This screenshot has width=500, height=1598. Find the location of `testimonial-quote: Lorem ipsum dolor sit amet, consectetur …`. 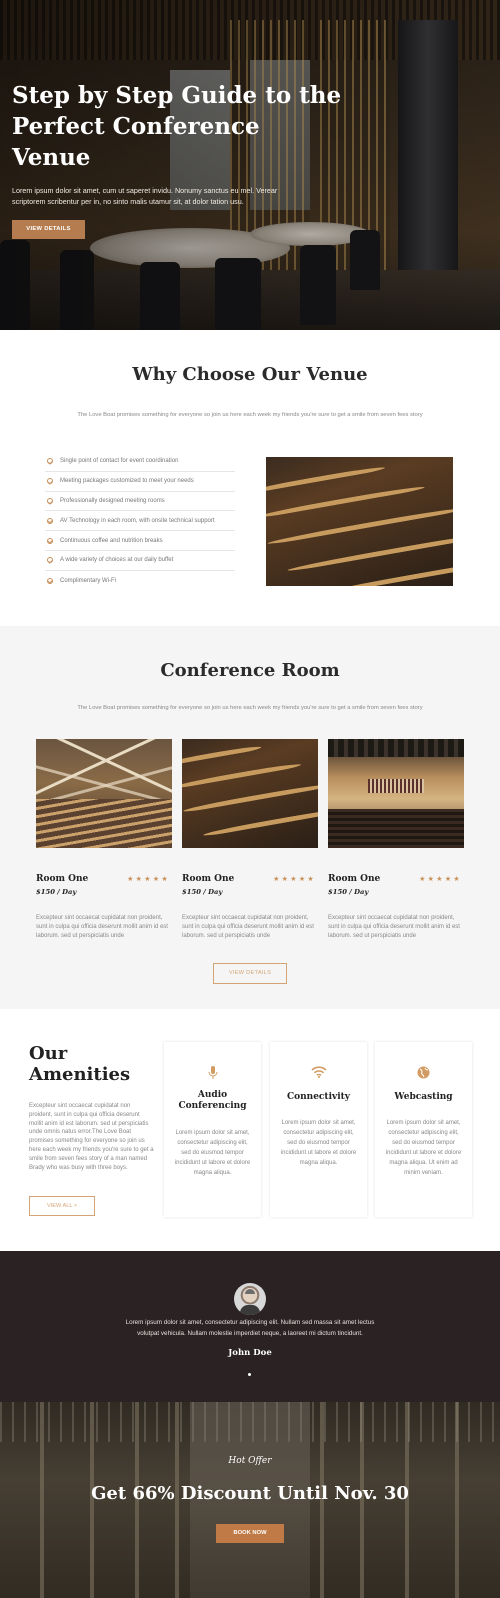

testimonial-quote: Lorem ipsum dolor sit amet, consectetur … is located at coordinates (250, 1328).